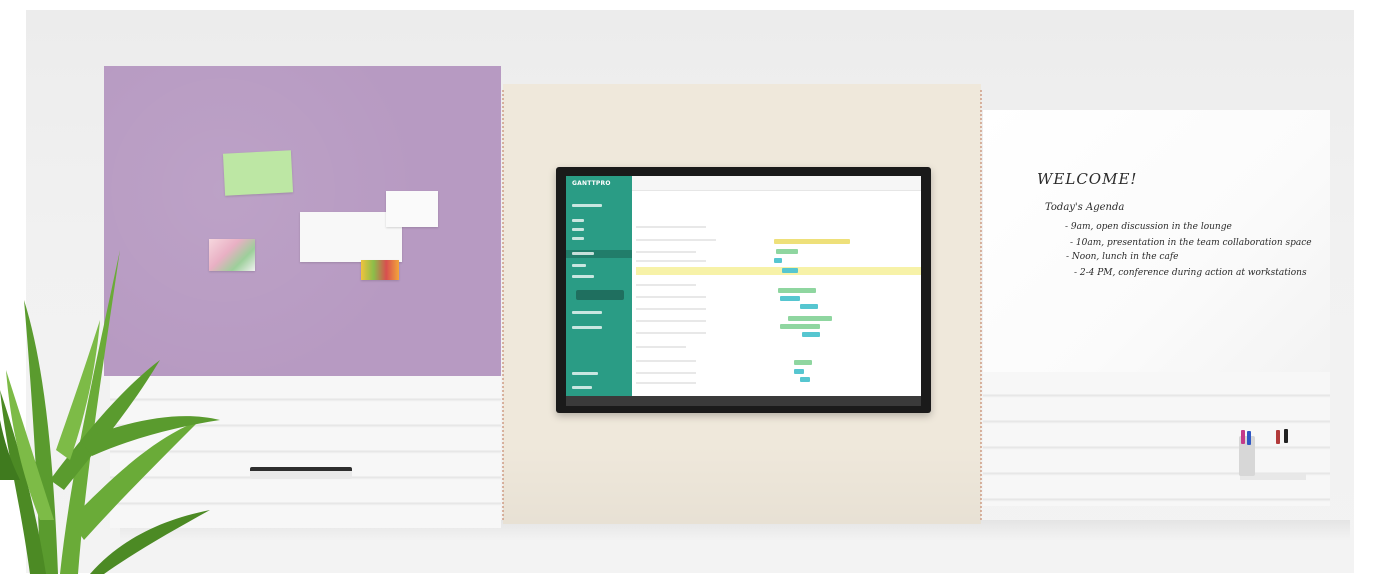  I want to click on tablet-shelf, so click(301, 473).